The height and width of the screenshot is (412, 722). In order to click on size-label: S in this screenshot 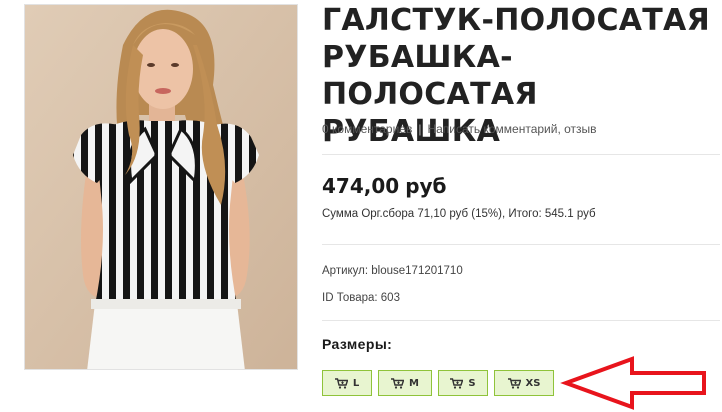, I will do `click(472, 383)`.